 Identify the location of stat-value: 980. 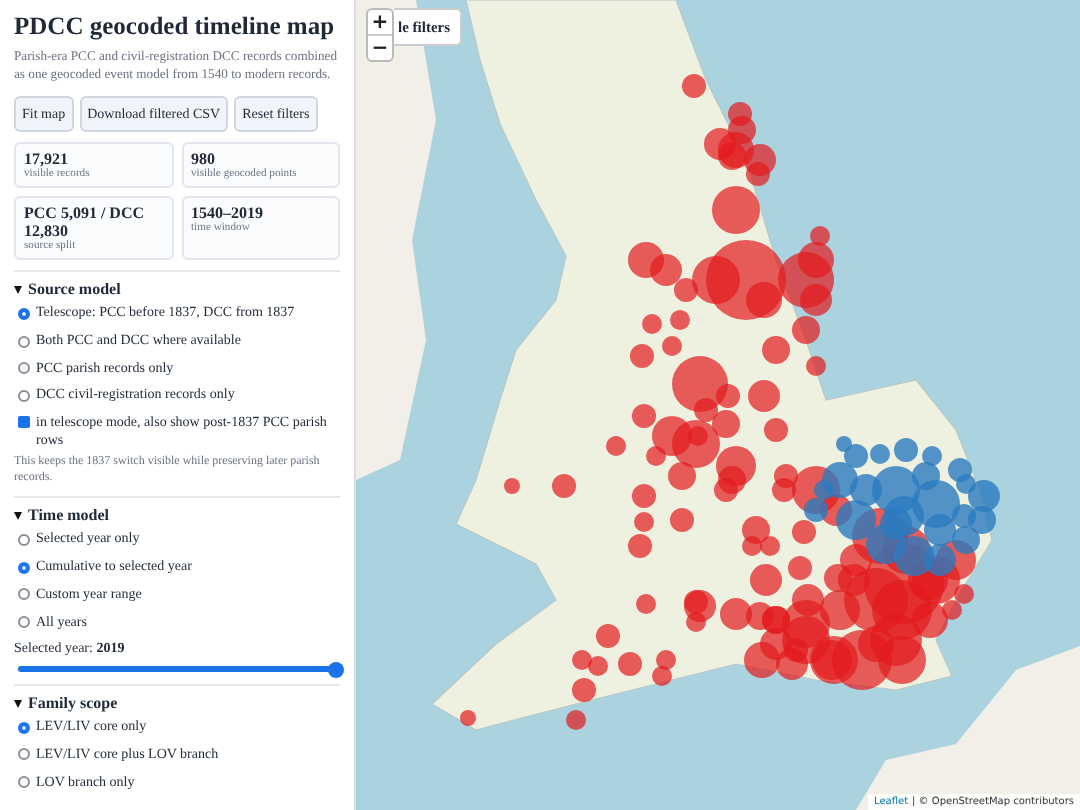
(204, 158).